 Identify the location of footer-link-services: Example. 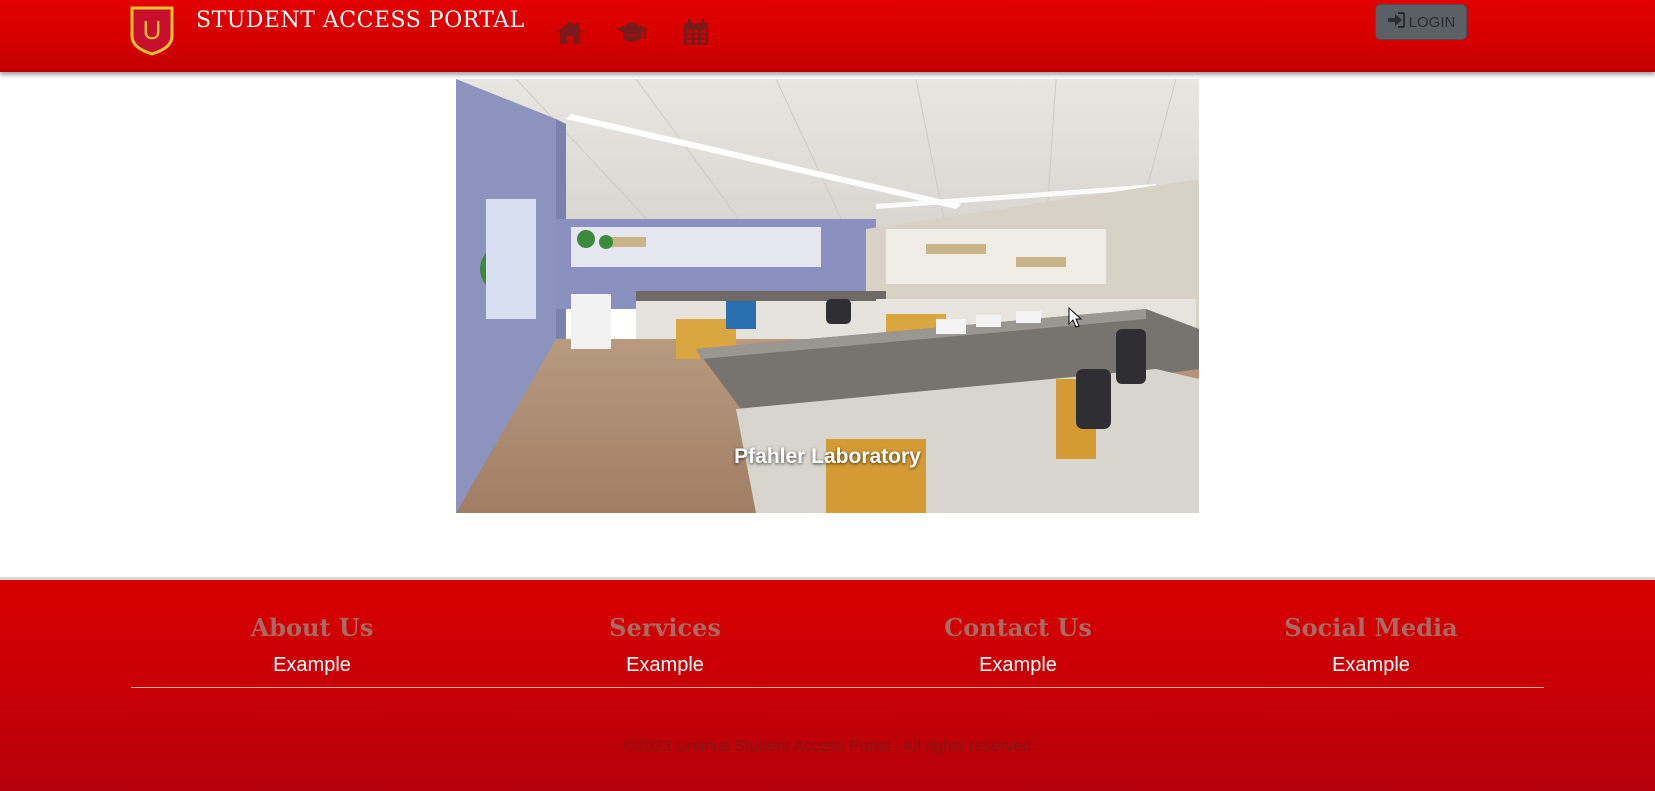
(665, 665).